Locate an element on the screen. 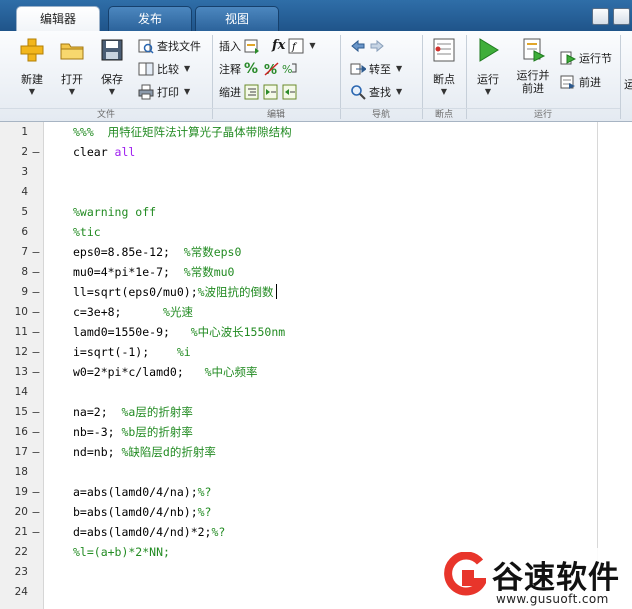 Image resolution: width=632 pixels, height=609 pixels. back-forward-buttons is located at coordinates (367, 45).